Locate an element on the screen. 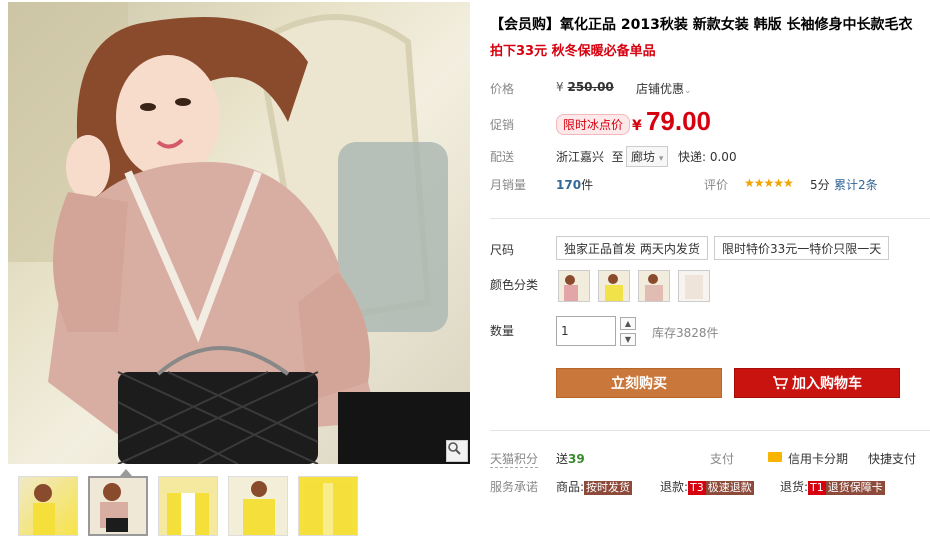  promo-label: 促销 is located at coordinates (502, 125).